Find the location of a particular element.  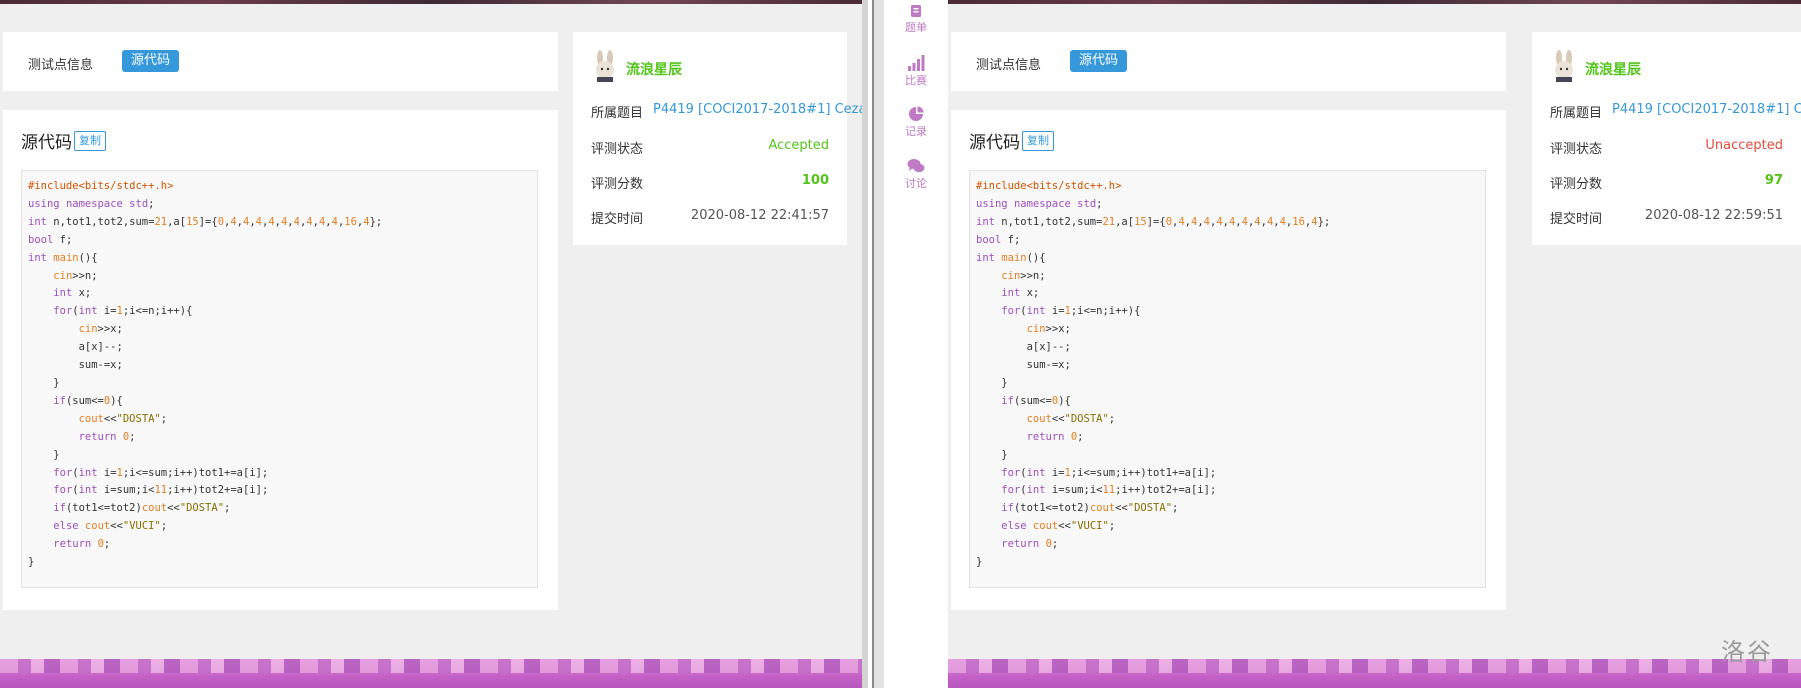

nav-item-records: 记录 is located at coordinates (916, 122).